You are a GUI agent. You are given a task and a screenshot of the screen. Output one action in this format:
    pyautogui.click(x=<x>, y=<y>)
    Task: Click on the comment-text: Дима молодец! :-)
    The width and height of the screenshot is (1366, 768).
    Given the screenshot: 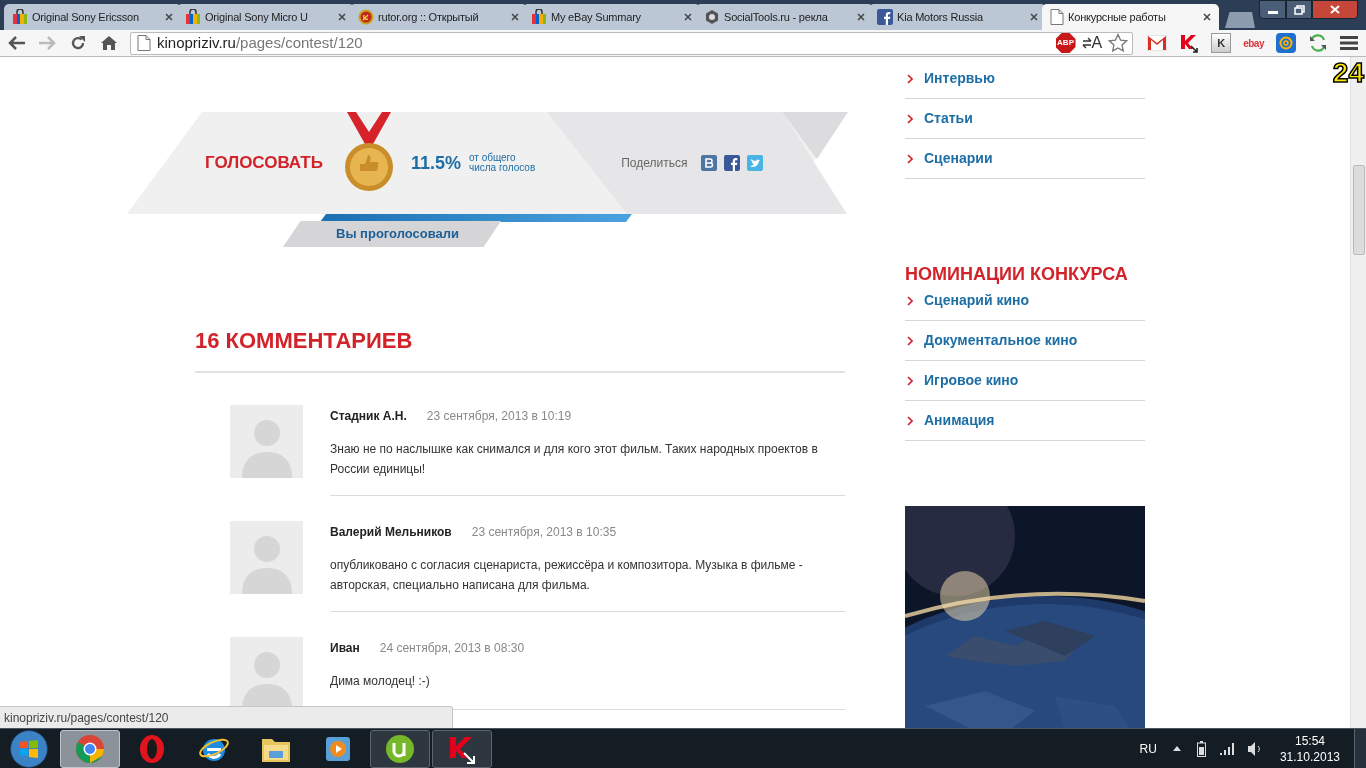 What is the action you would take?
    pyautogui.click(x=380, y=681)
    